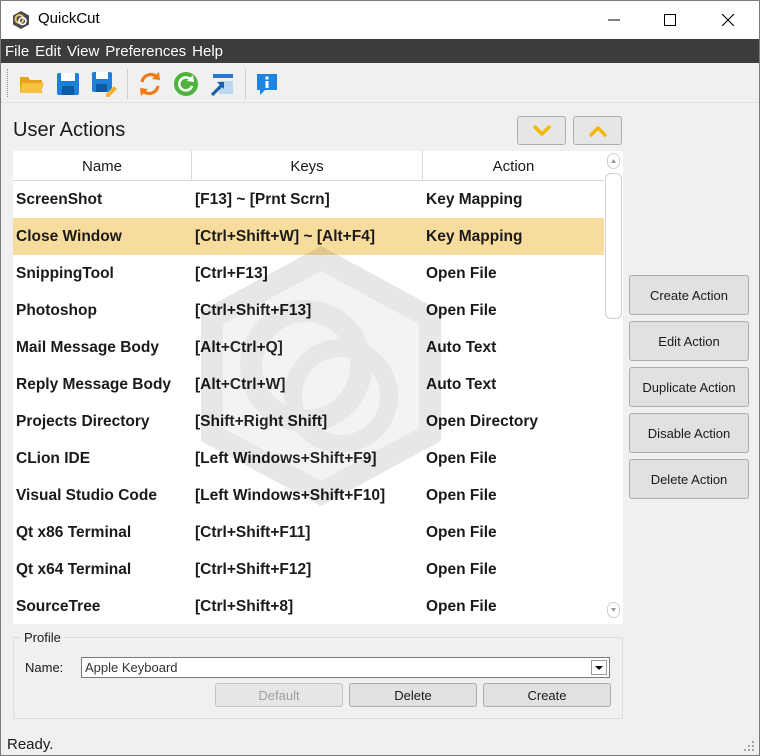  What do you see at coordinates (74, 532) in the screenshot?
I see `cell-name: Qt x86 Terminal` at bounding box center [74, 532].